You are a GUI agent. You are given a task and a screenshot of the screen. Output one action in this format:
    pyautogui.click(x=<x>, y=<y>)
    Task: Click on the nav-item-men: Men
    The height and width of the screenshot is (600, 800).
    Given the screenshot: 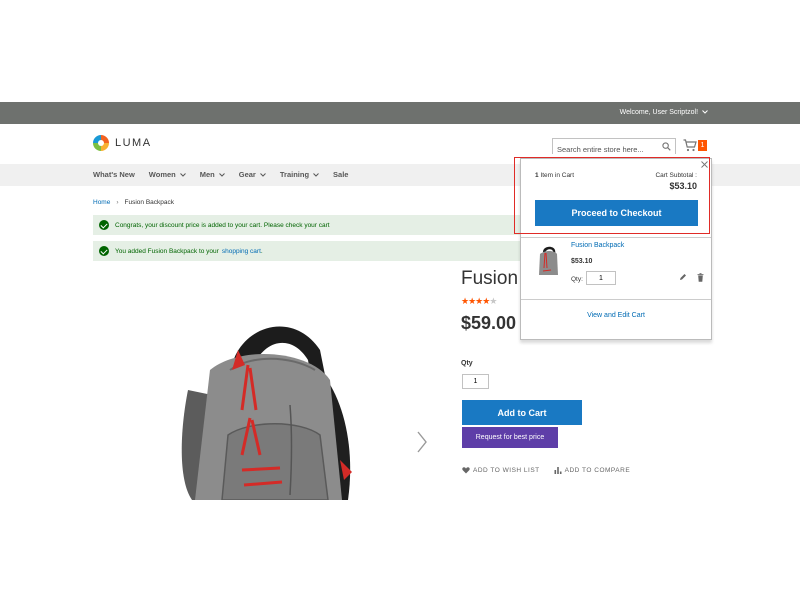 What is the action you would take?
    pyautogui.click(x=212, y=174)
    